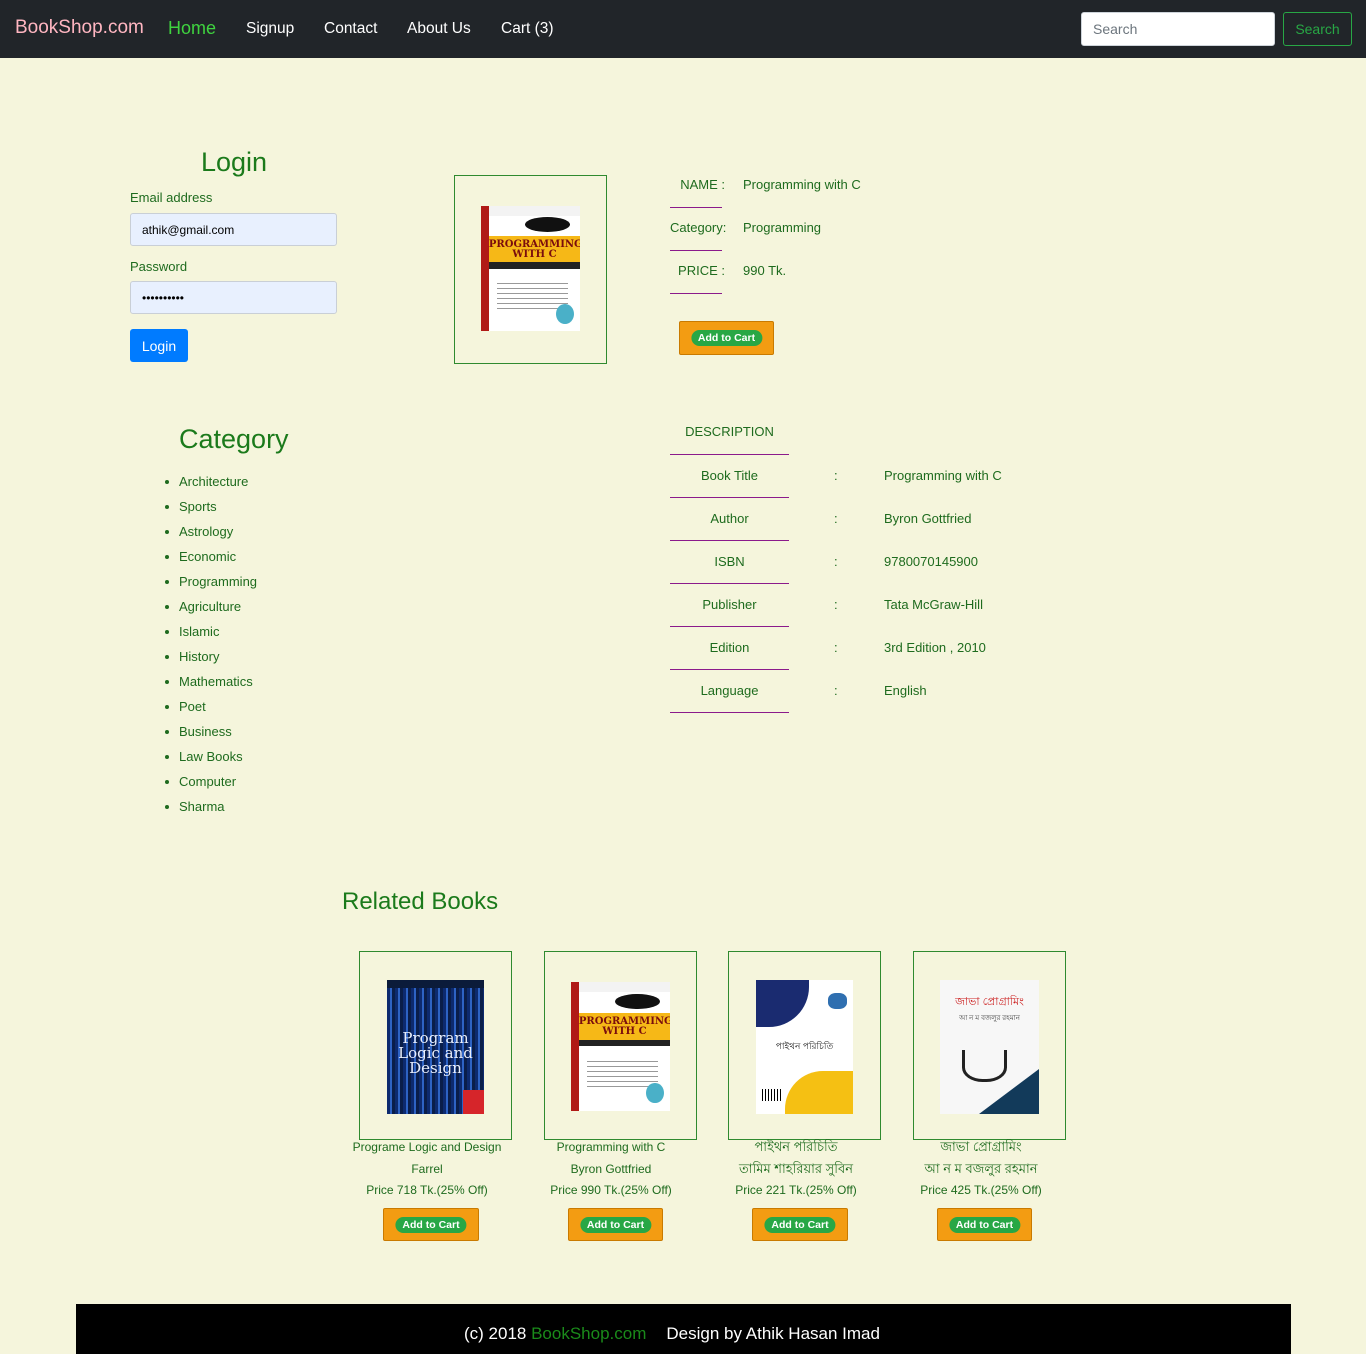  I want to click on search-button: Search, so click(1317, 29).